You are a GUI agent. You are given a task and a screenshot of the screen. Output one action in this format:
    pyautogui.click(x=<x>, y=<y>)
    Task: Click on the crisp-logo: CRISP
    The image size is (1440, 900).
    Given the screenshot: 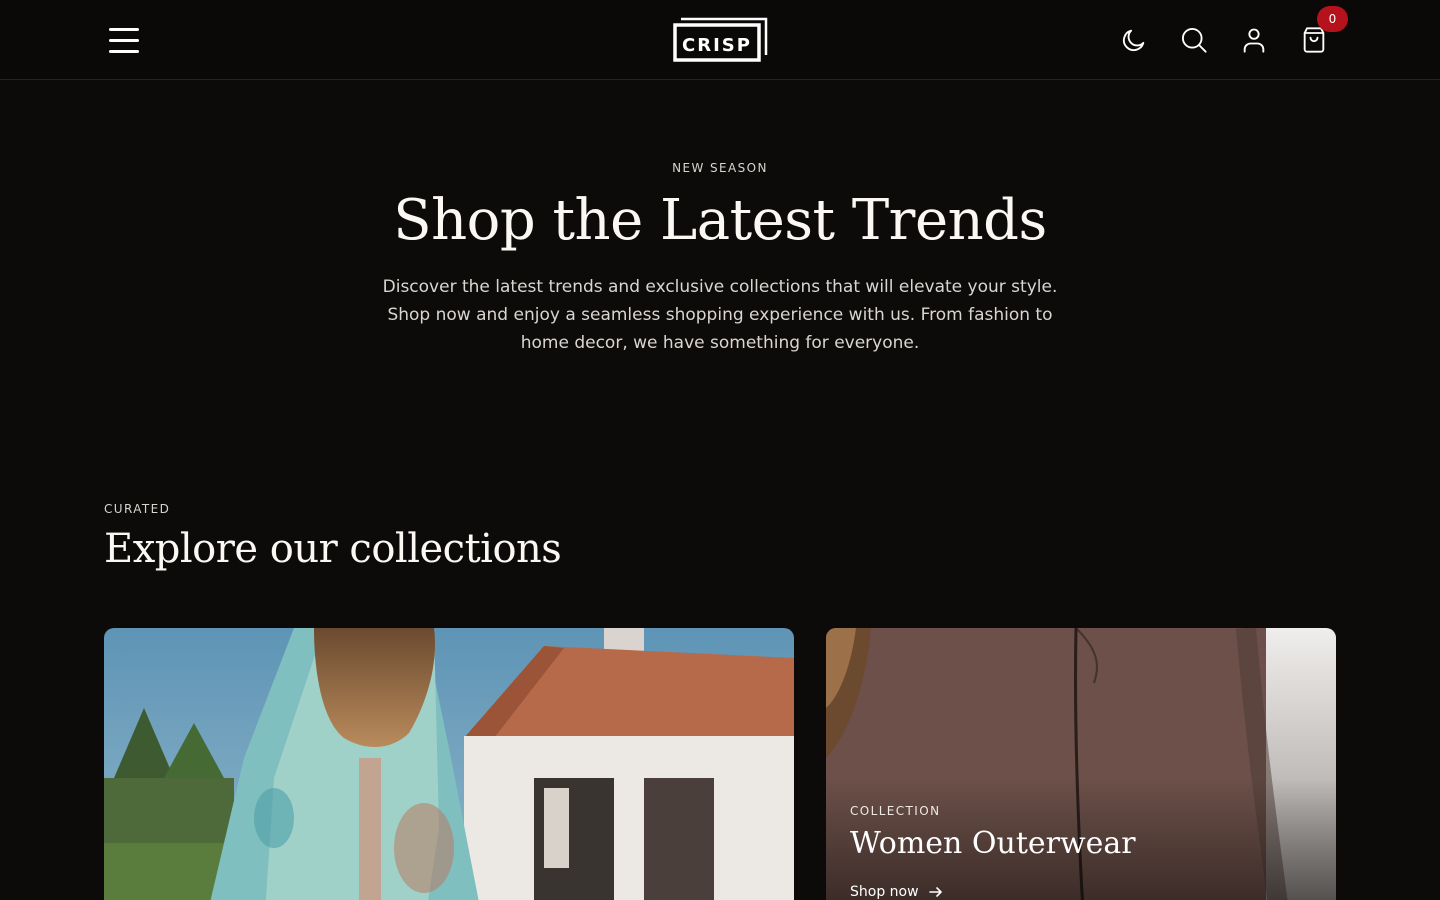 What is the action you would take?
    pyautogui.click(x=720, y=40)
    